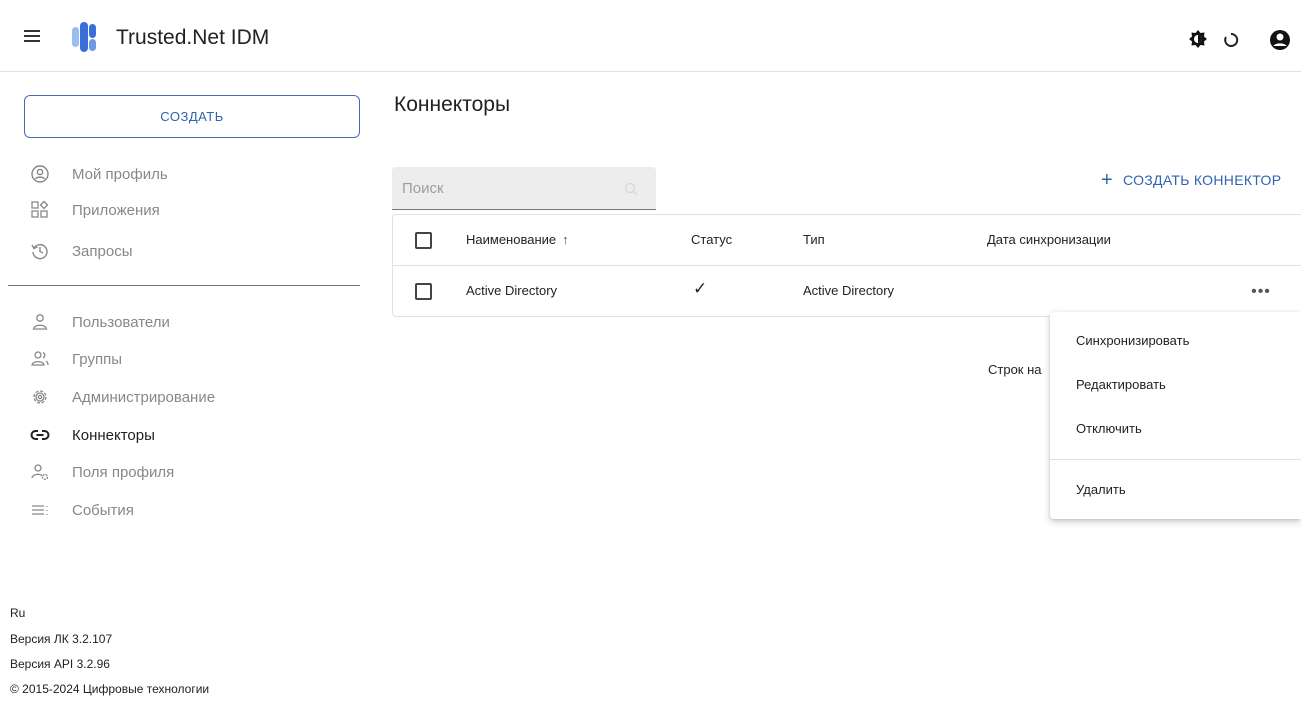  Describe the element at coordinates (423, 240) in the screenshot. I see `select-all-checkbox` at that location.